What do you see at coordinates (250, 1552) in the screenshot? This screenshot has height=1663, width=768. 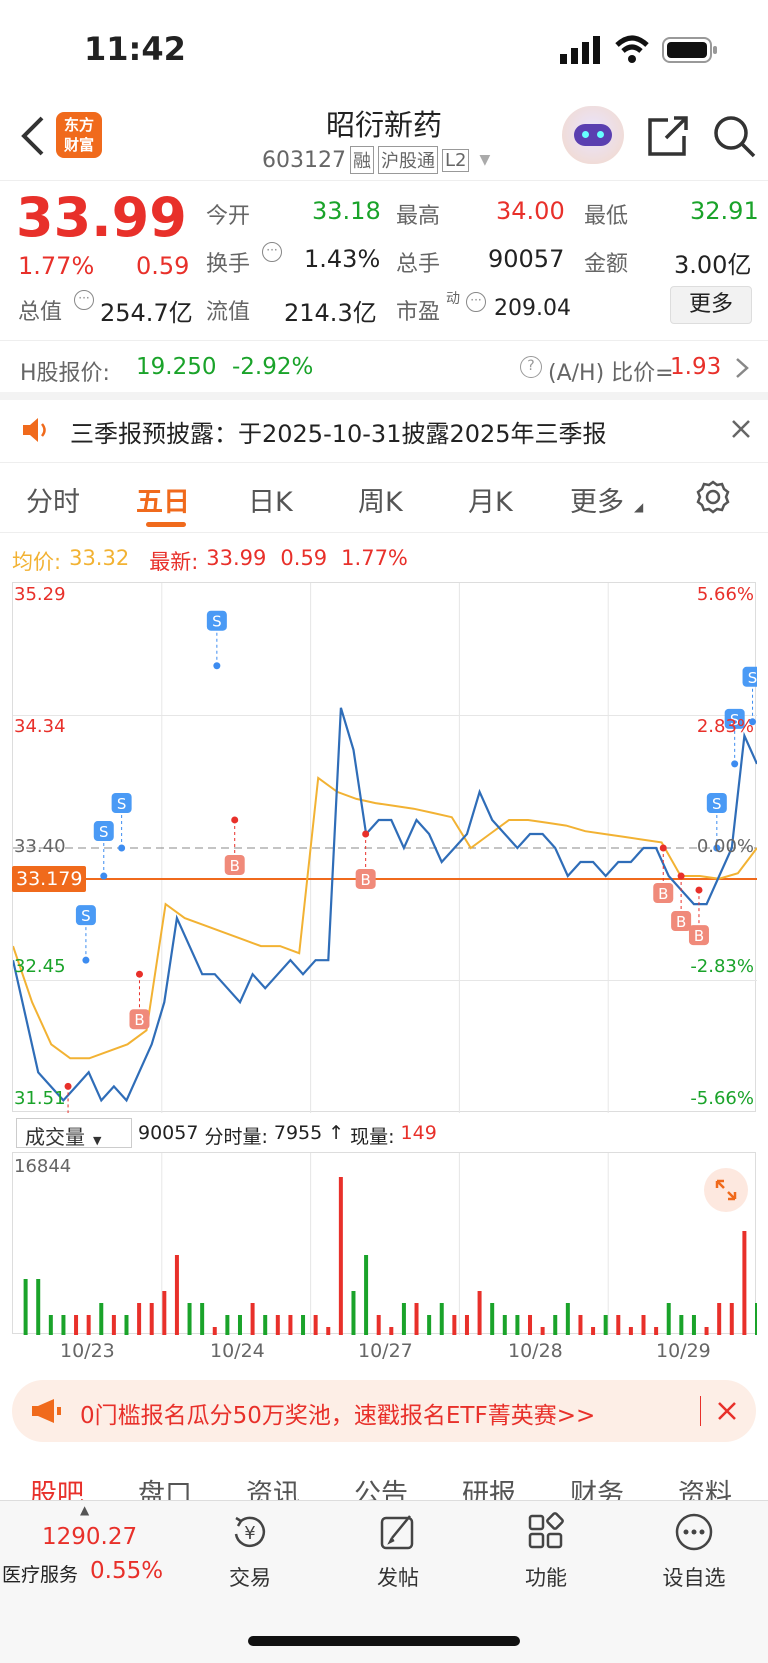 I see `nav-trade: ¥ 交易` at bounding box center [250, 1552].